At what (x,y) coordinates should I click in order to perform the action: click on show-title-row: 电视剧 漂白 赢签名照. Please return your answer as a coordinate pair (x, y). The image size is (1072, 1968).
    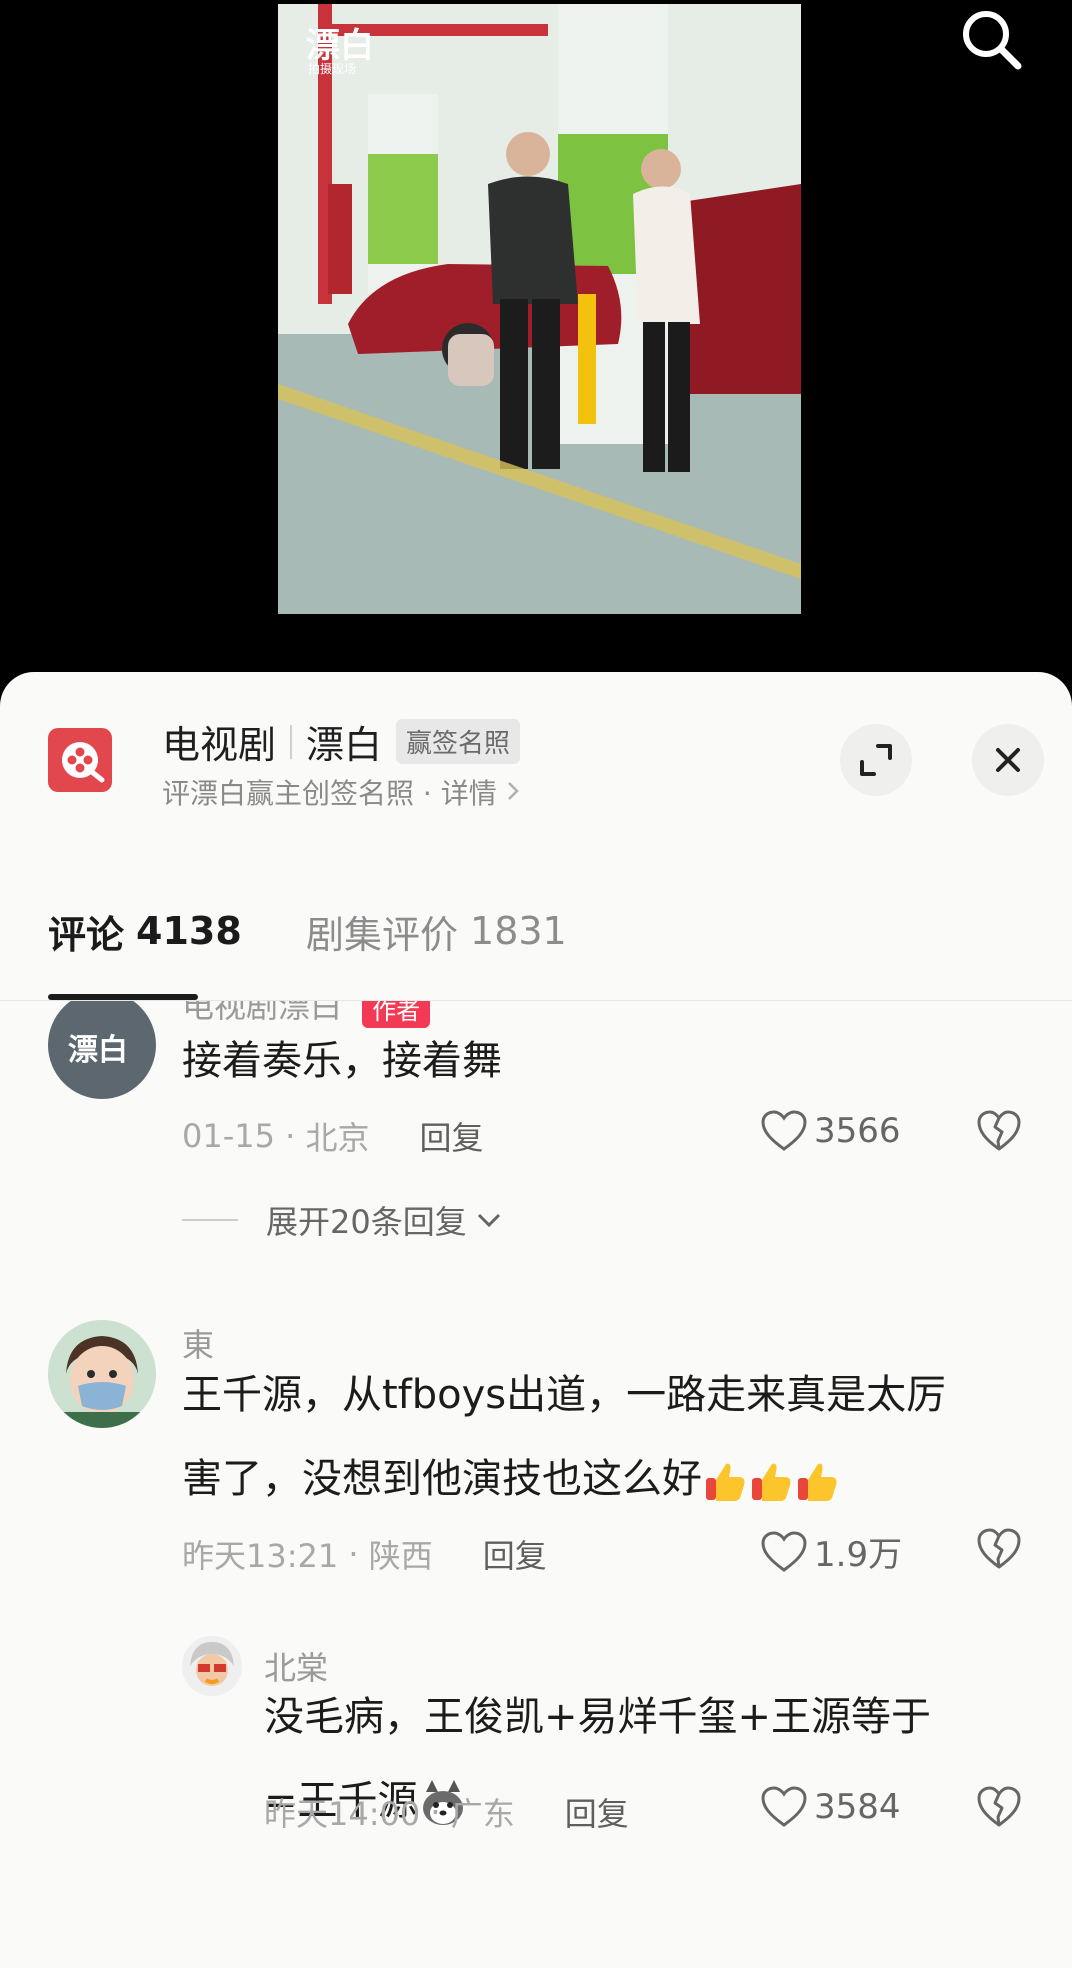
    Looking at the image, I should click on (341, 741).